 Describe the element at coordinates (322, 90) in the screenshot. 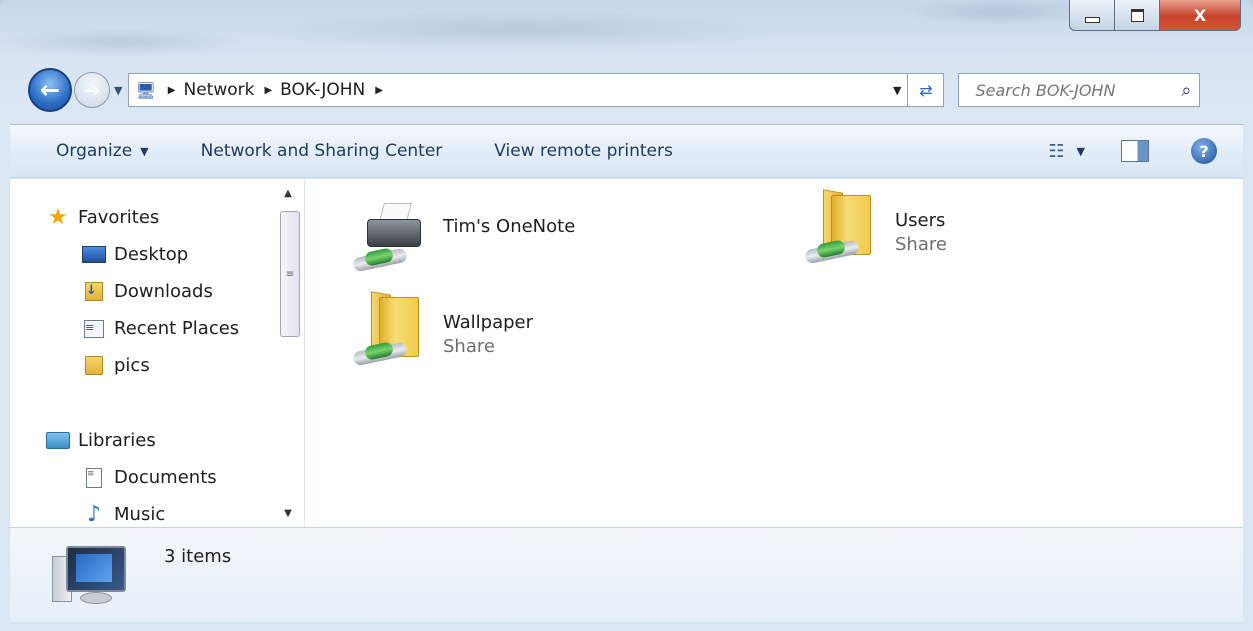

I see `breadcrumb-bok-john: BOK-JOHN` at that location.